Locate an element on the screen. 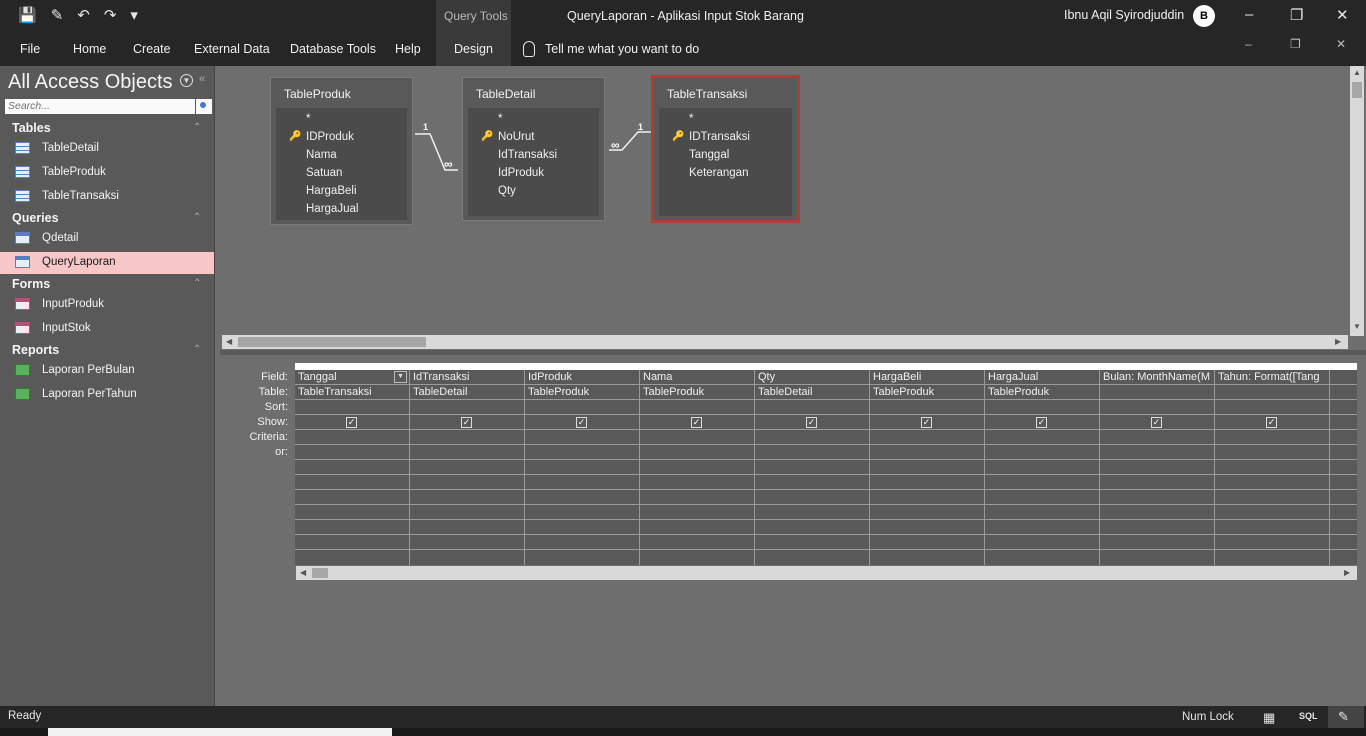 The height and width of the screenshot is (736, 1366). group-tables: Tables is located at coordinates (31, 128).